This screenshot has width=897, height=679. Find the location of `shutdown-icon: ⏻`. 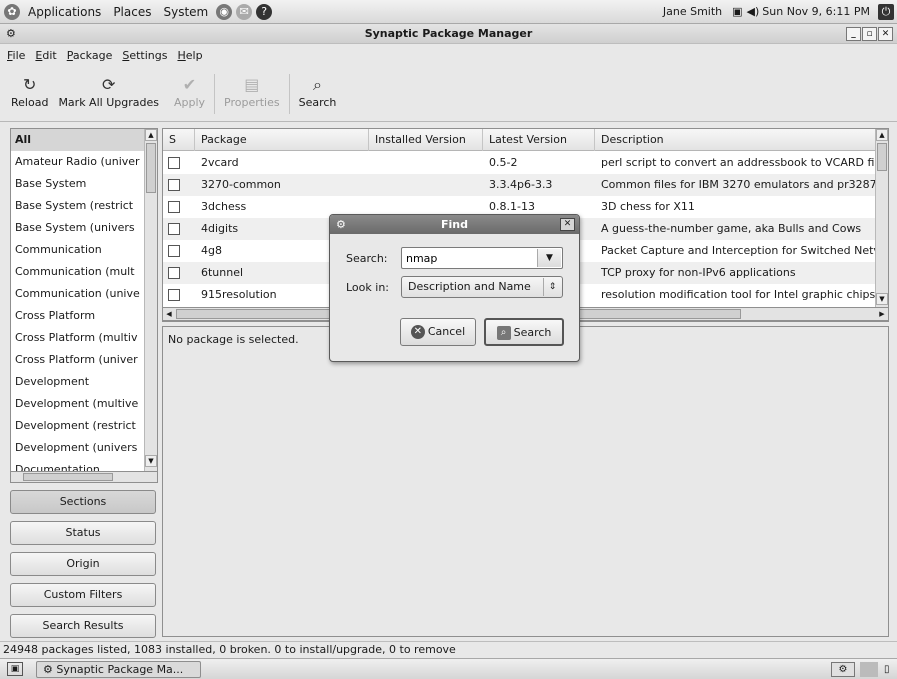

shutdown-icon: ⏻ is located at coordinates (886, 11).